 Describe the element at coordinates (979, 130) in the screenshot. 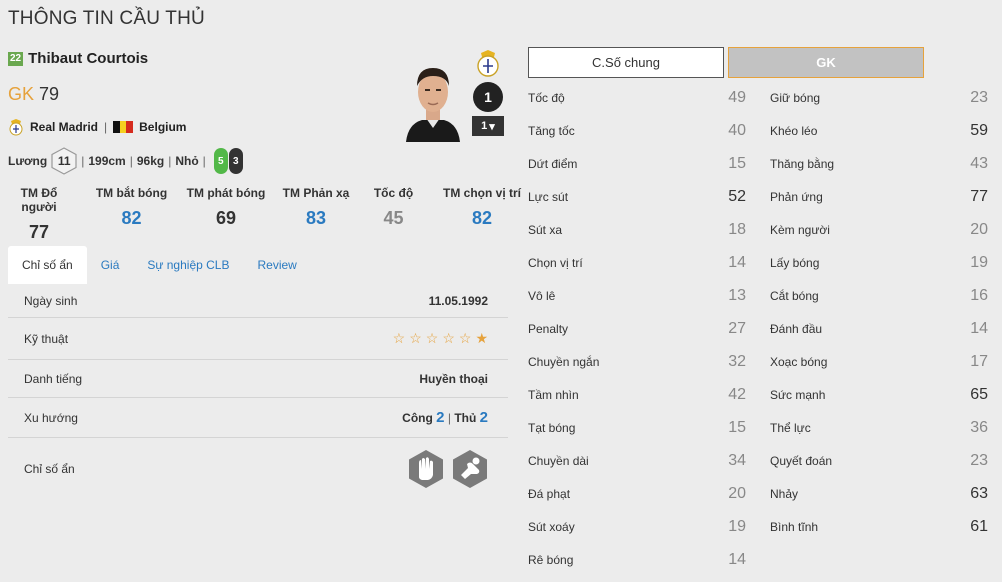

I see `attribute-value: 59` at that location.